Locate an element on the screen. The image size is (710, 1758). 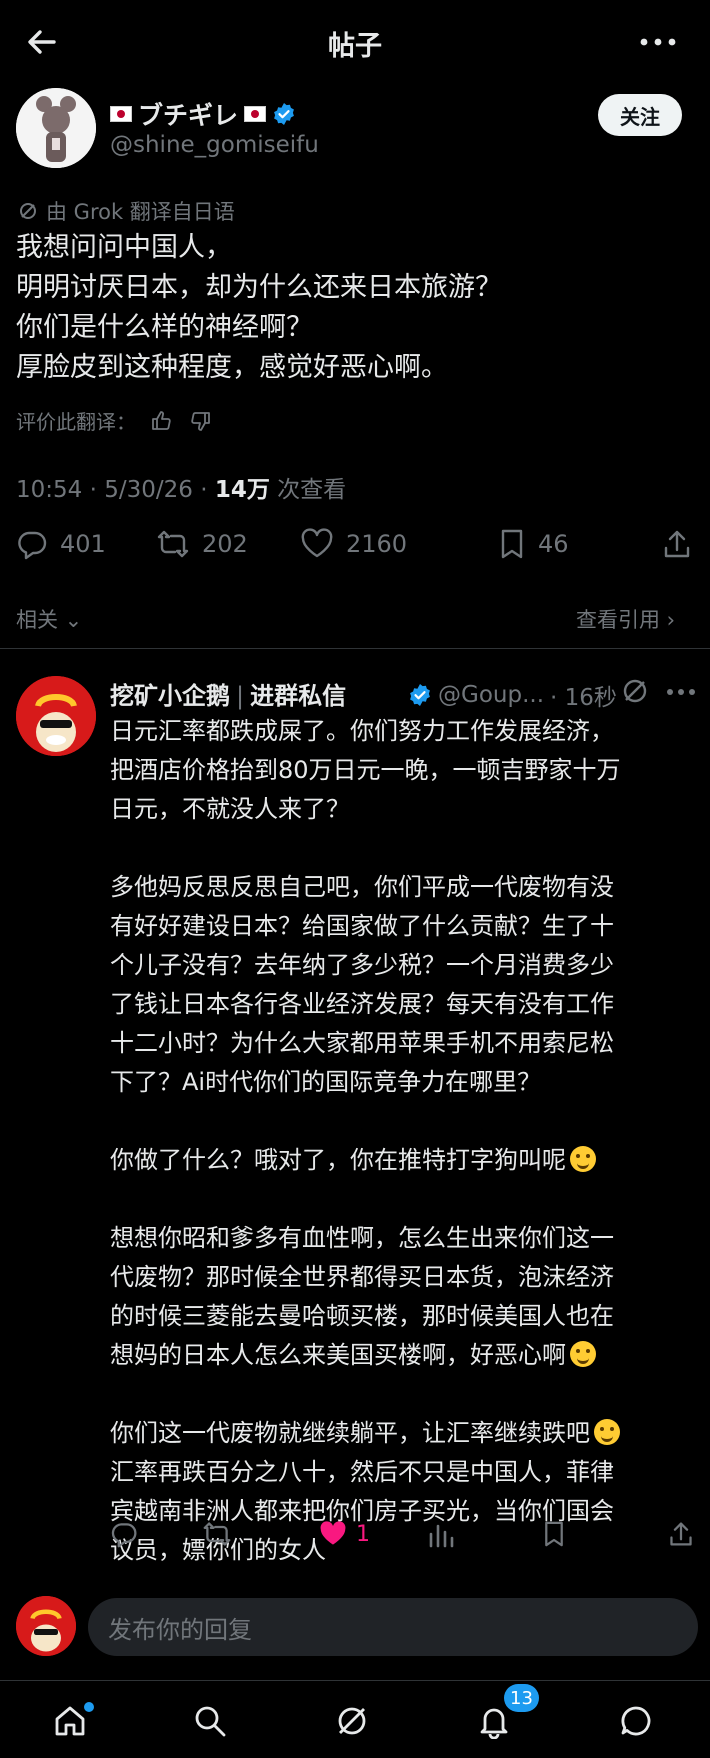
bookmark-count: 46 is located at coordinates (553, 544).